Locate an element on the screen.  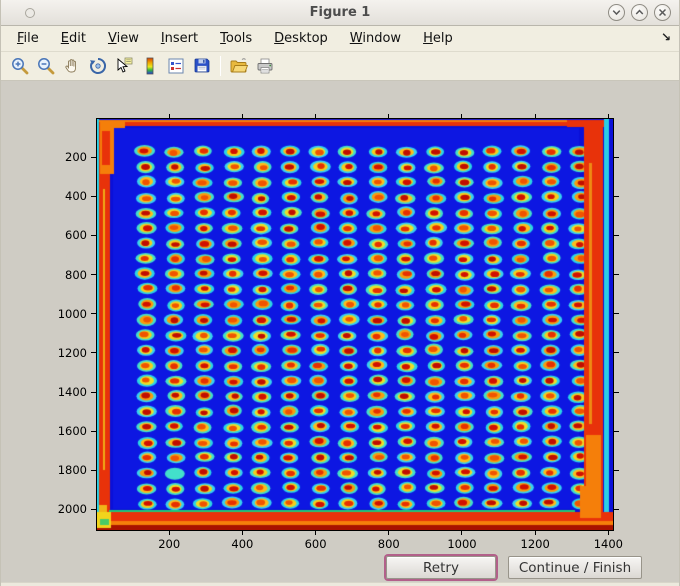
minimize-button is located at coordinates (616, 12).